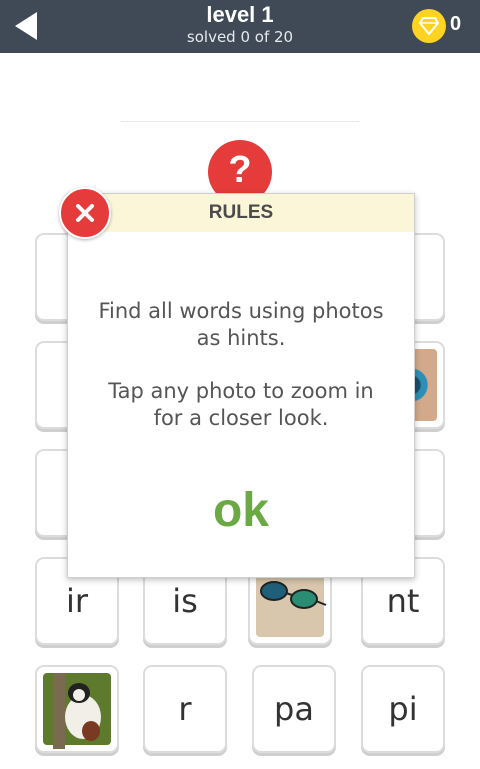  What do you see at coordinates (240, 170) in the screenshot?
I see `question-mark-icon: ?` at bounding box center [240, 170].